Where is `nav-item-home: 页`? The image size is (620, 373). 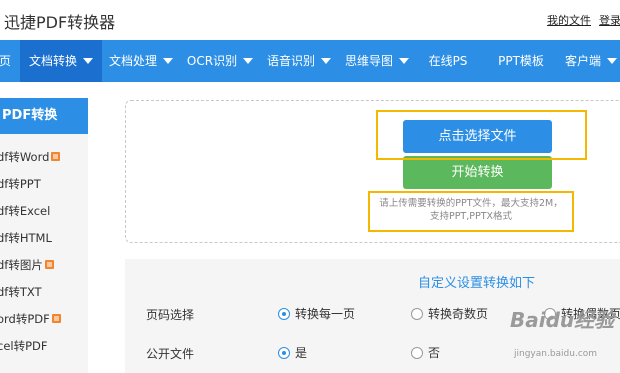 nav-item-home: 页 is located at coordinates (6, 61).